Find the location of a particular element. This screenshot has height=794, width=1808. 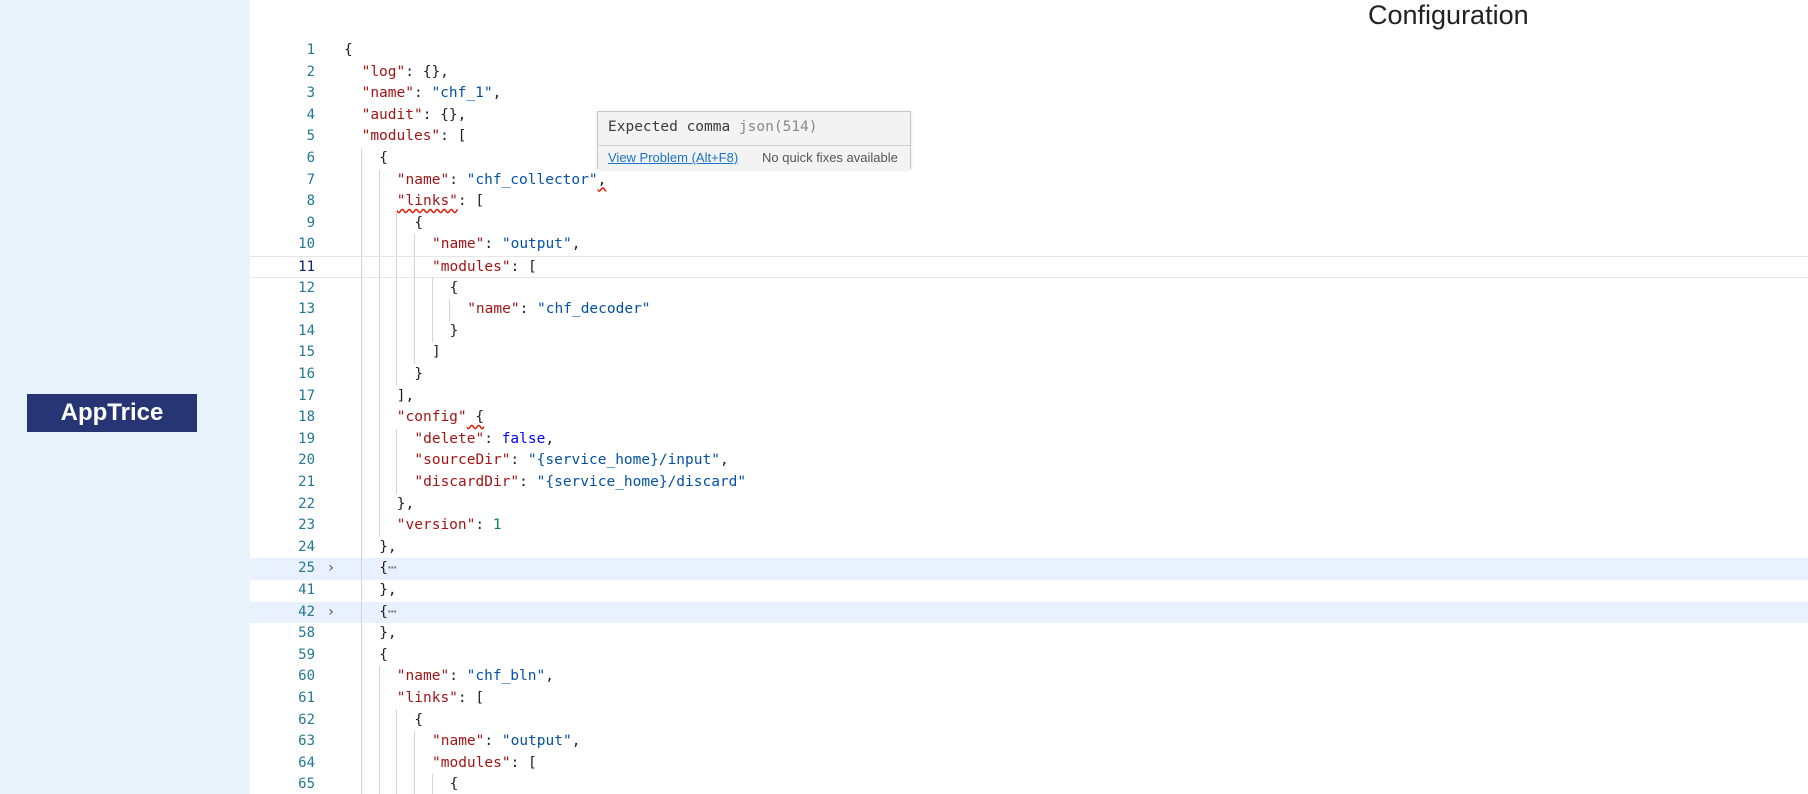

line-number: 24 is located at coordinates (306, 546).